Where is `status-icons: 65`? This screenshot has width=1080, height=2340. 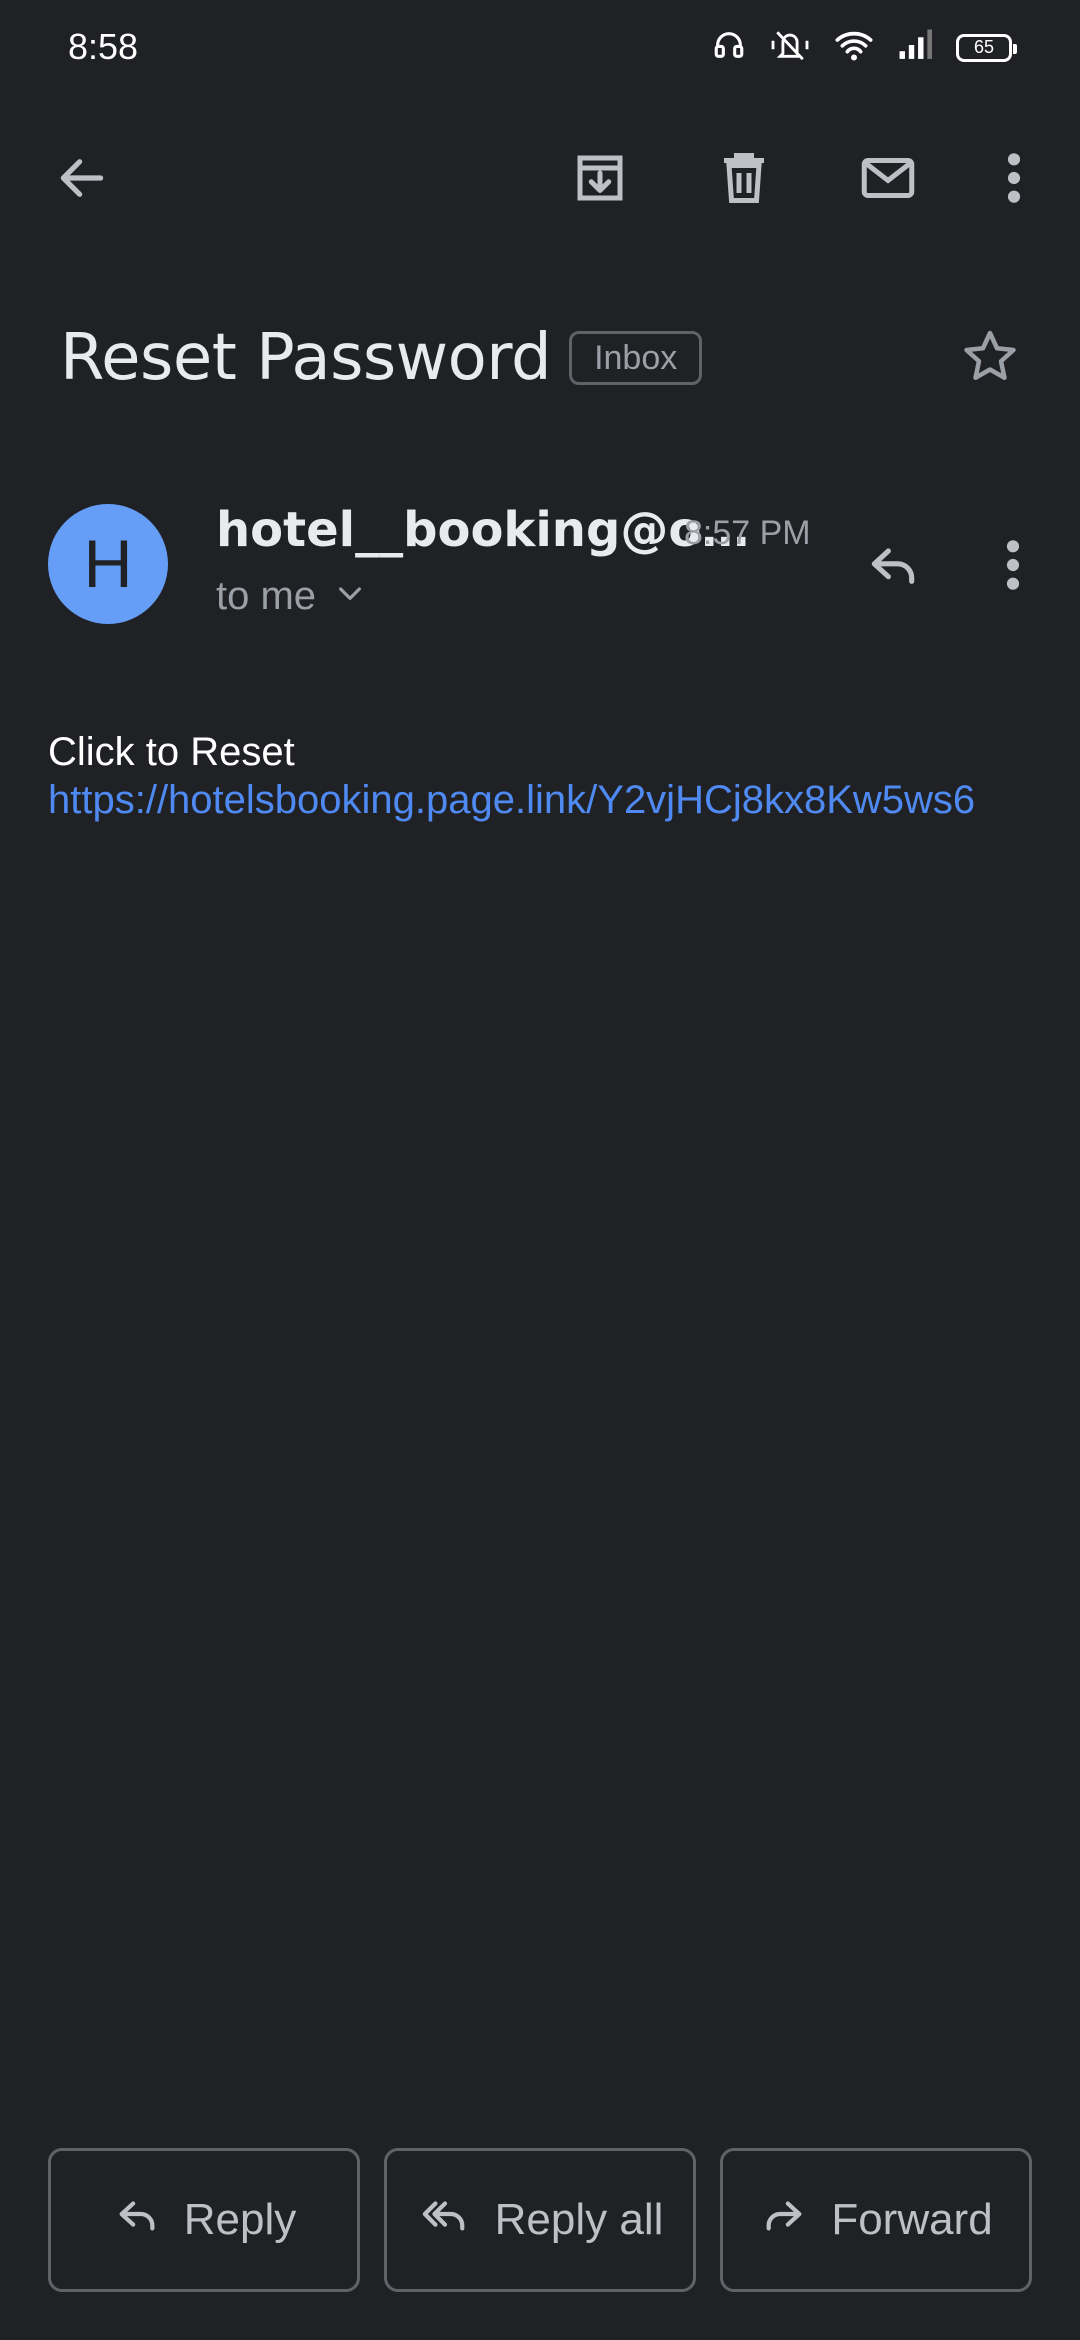
status-icons: 65 is located at coordinates (864, 47).